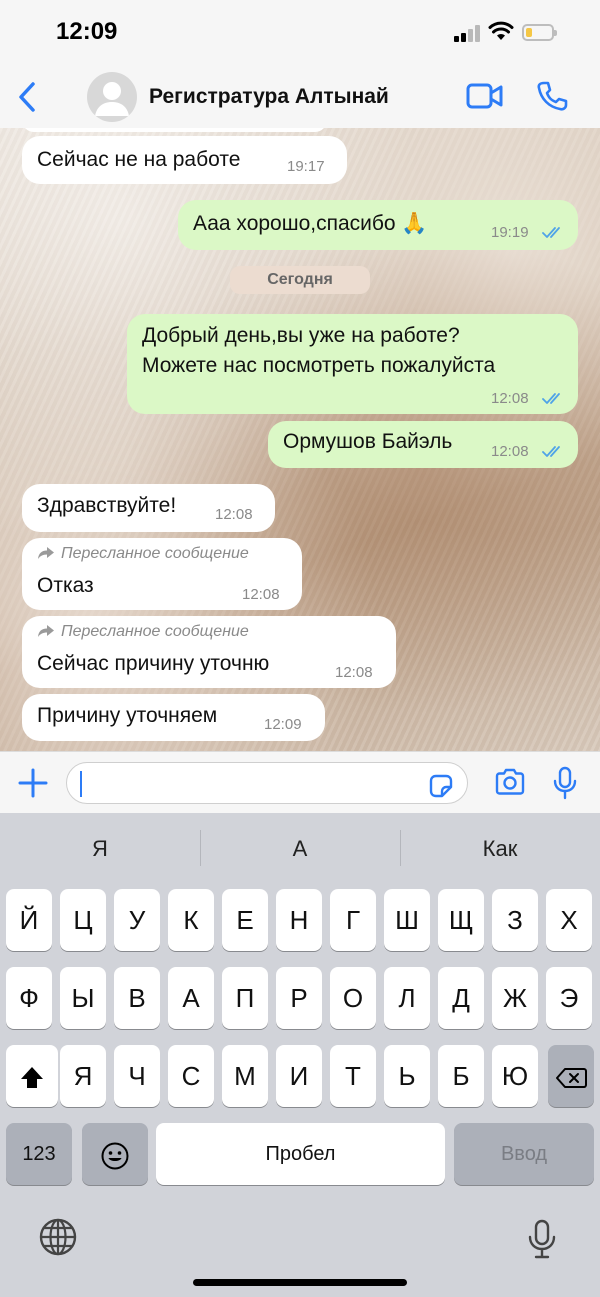 Image resolution: width=600 pixels, height=1297 pixels. I want to click on contact-name: Регистратура Алтынай, so click(269, 97).